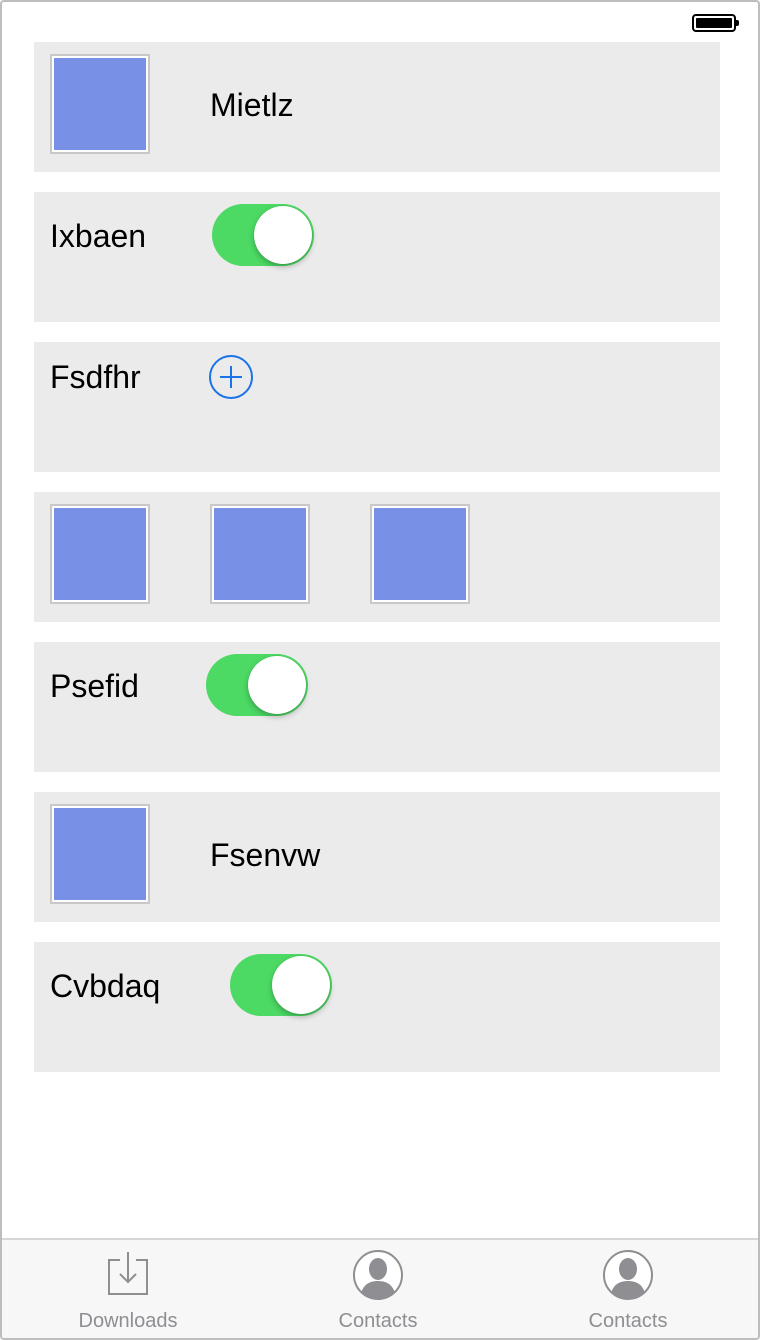  I want to click on list-row-ixbaen: Ixbaen, so click(377, 257).